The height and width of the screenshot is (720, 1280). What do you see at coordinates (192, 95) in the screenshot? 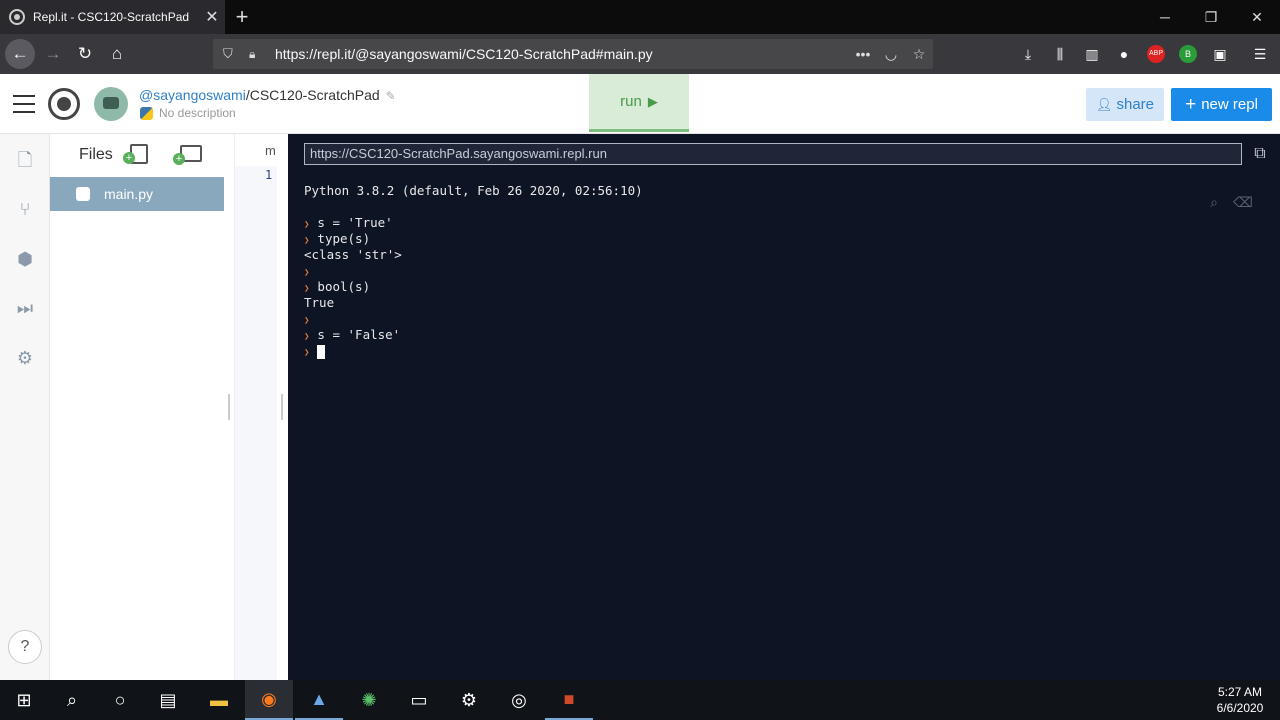
I see `username-link: @sayangoswami` at bounding box center [192, 95].